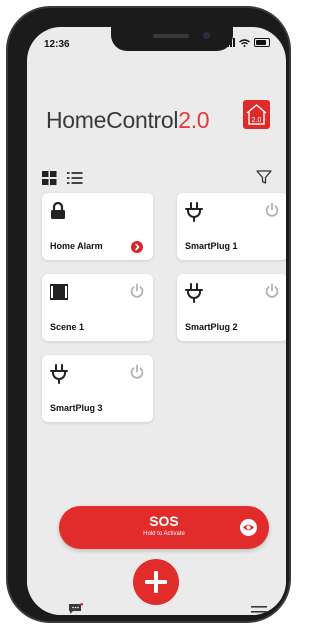  Describe the element at coordinates (57, 44) in the screenshot. I see `status-time: 12:36` at that location.